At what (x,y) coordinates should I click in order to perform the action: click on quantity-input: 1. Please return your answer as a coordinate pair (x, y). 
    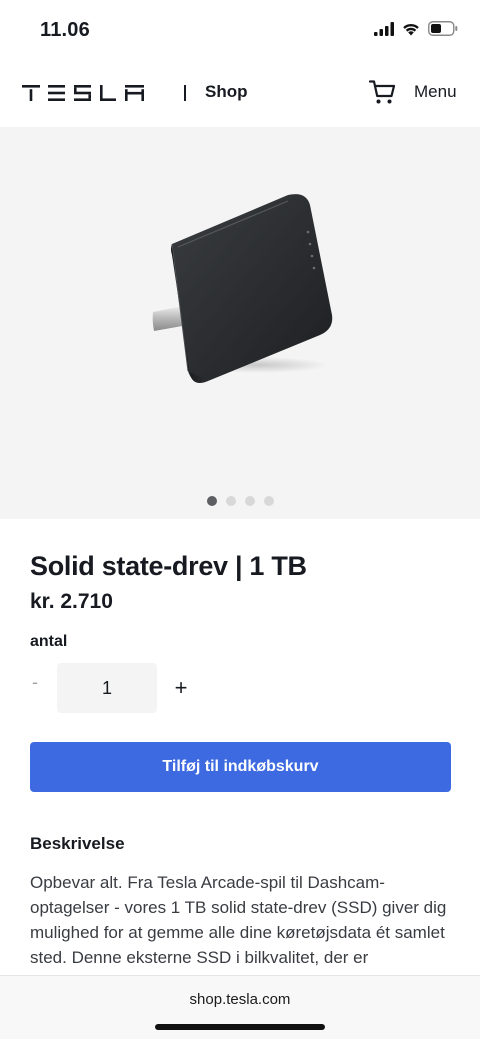
    Looking at the image, I should click on (107, 688).